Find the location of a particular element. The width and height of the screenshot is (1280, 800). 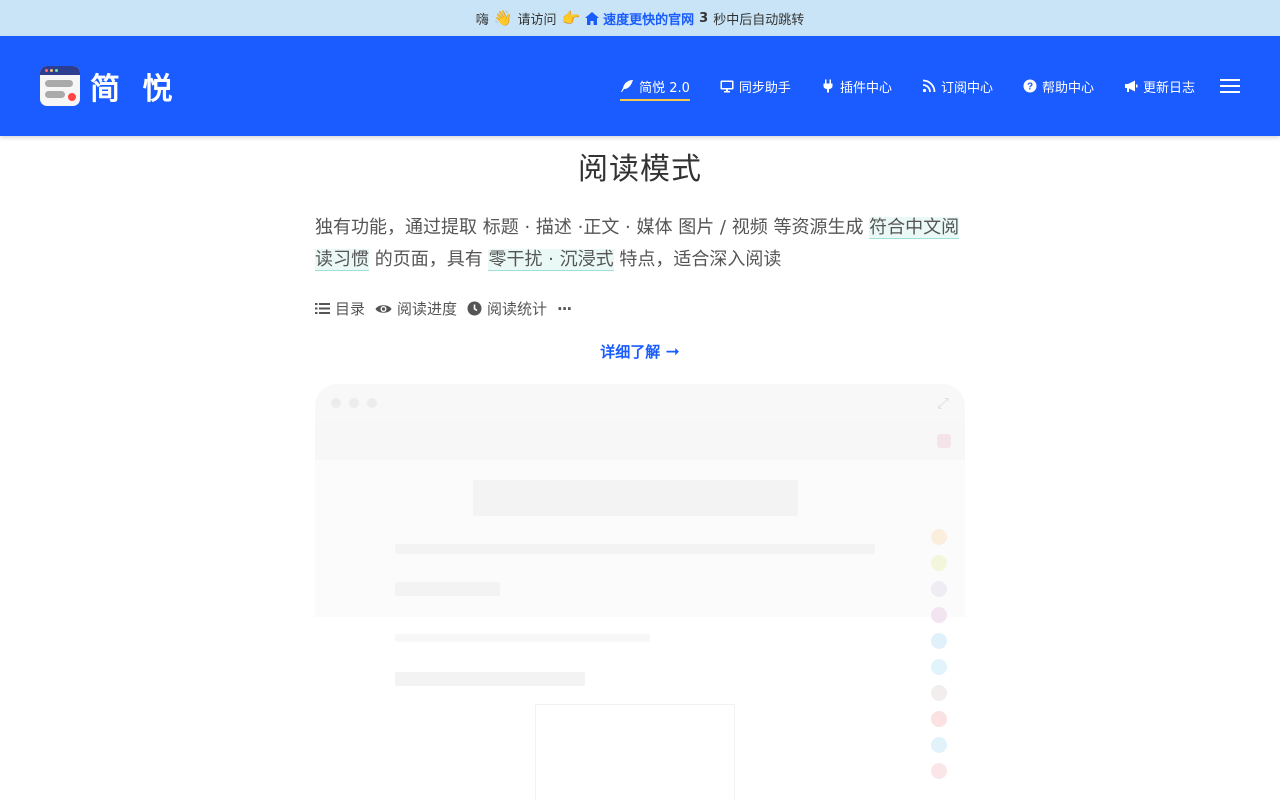

list-icon is located at coordinates (322, 308).